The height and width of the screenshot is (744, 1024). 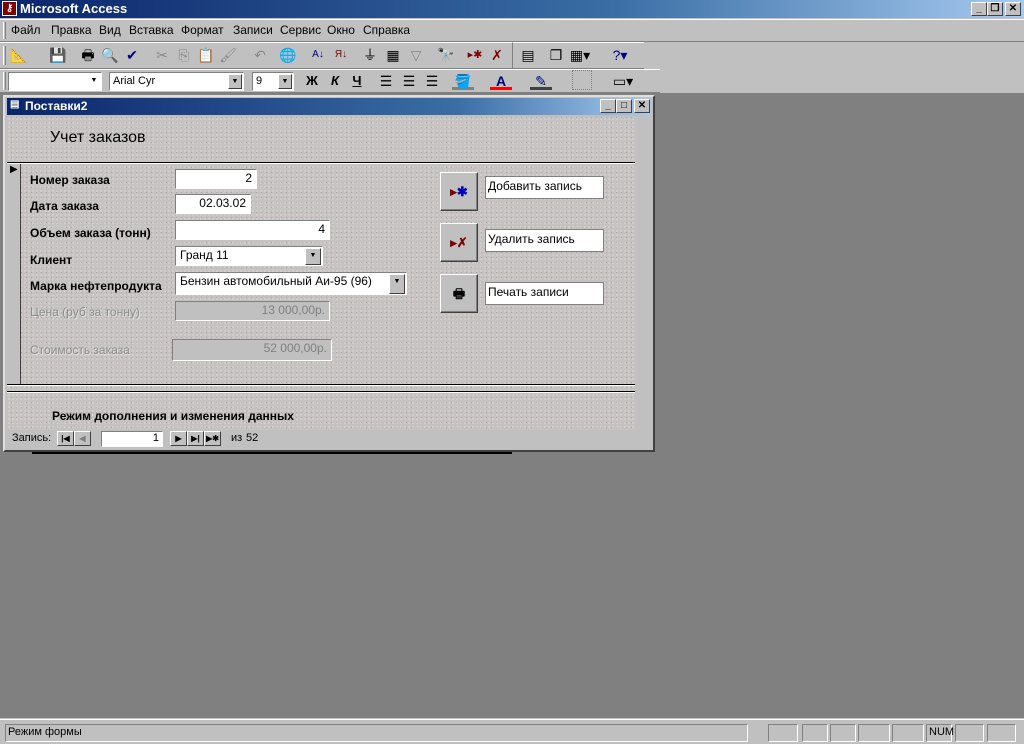 I want to click on form-close-button: ✕, so click(x=642, y=106).